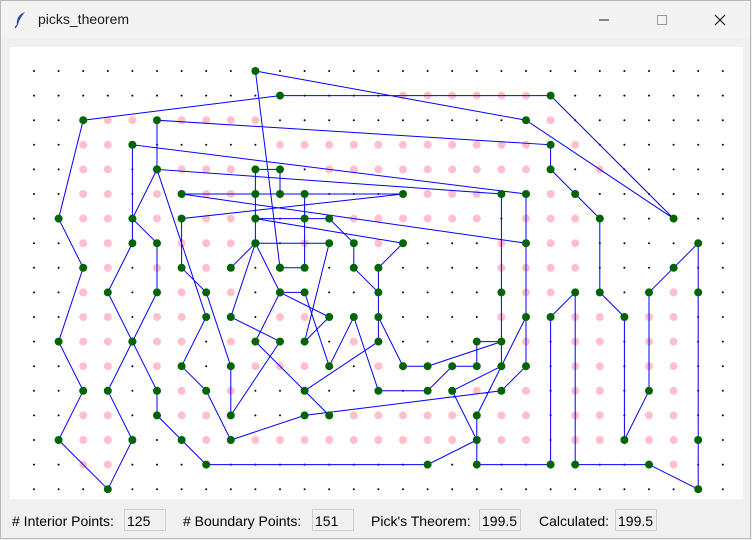  Describe the element at coordinates (604, 20) in the screenshot. I see `minimize-button` at that location.